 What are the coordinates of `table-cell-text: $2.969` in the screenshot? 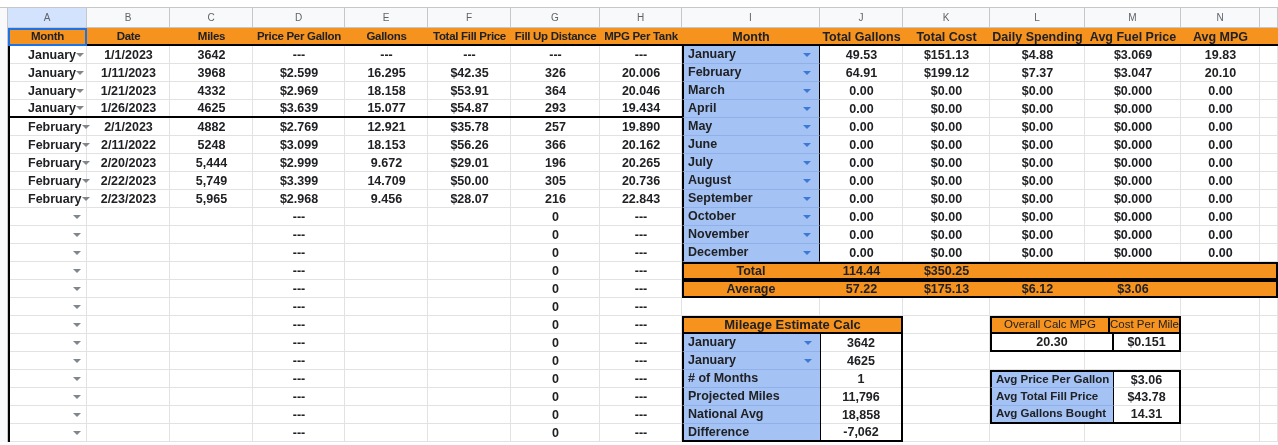 It's located at (299, 91).